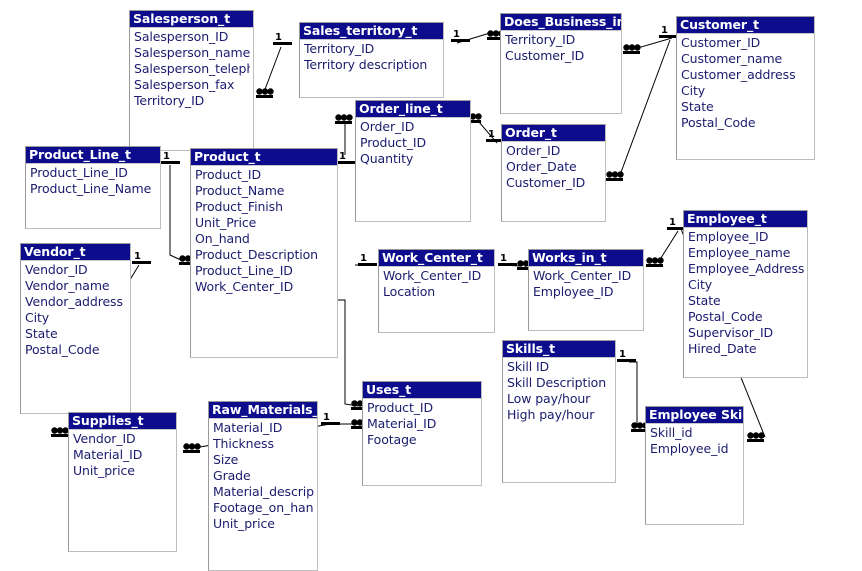 The width and height of the screenshot is (862, 571). What do you see at coordinates (615, 178) in the screenshot?
I see `crowsfoot-order-right` at bounding box center [615, 178].